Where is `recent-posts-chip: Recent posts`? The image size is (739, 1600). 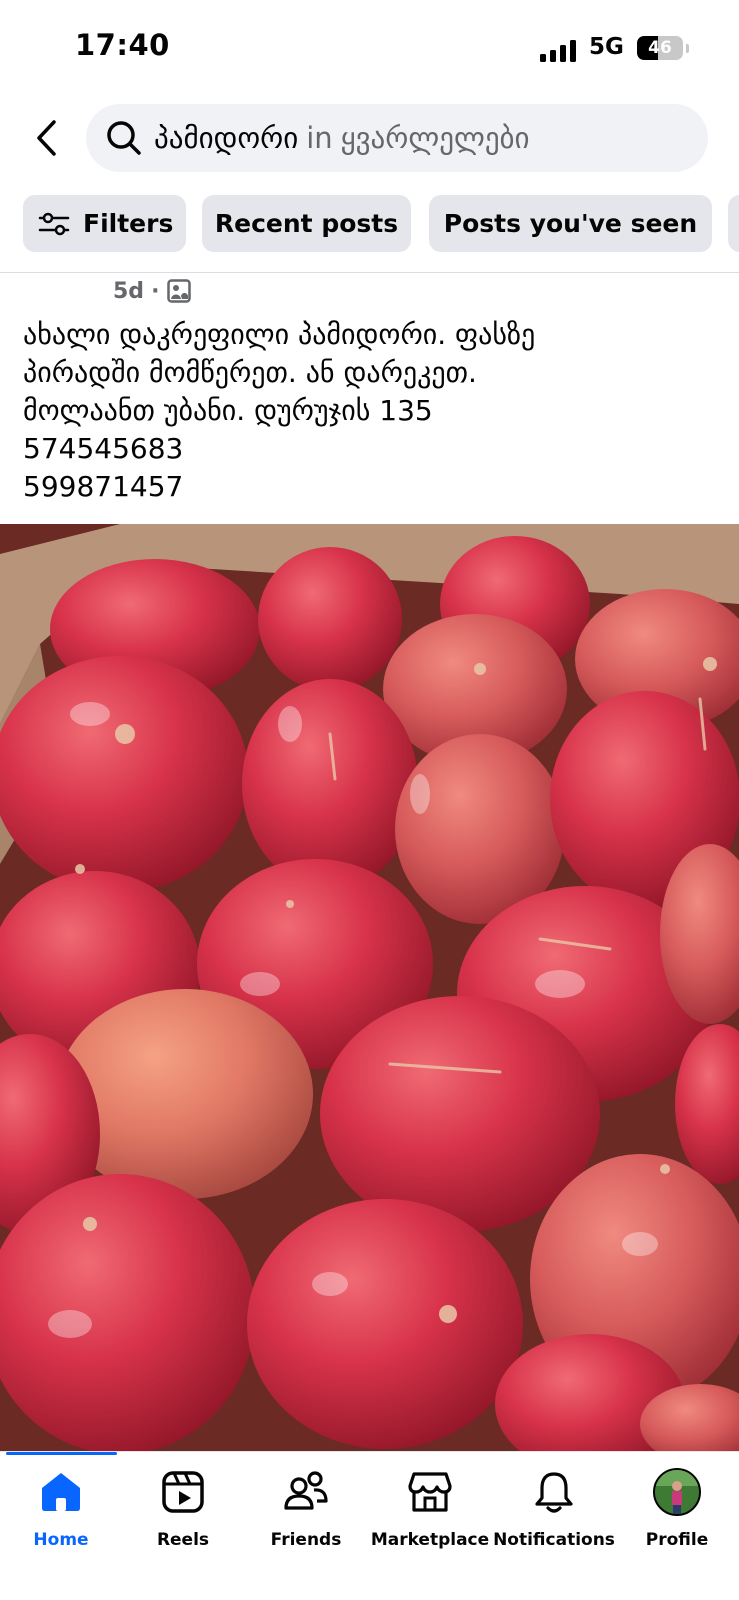
recent-posts-chip: Recent posts is located at coordinates (306, 223).